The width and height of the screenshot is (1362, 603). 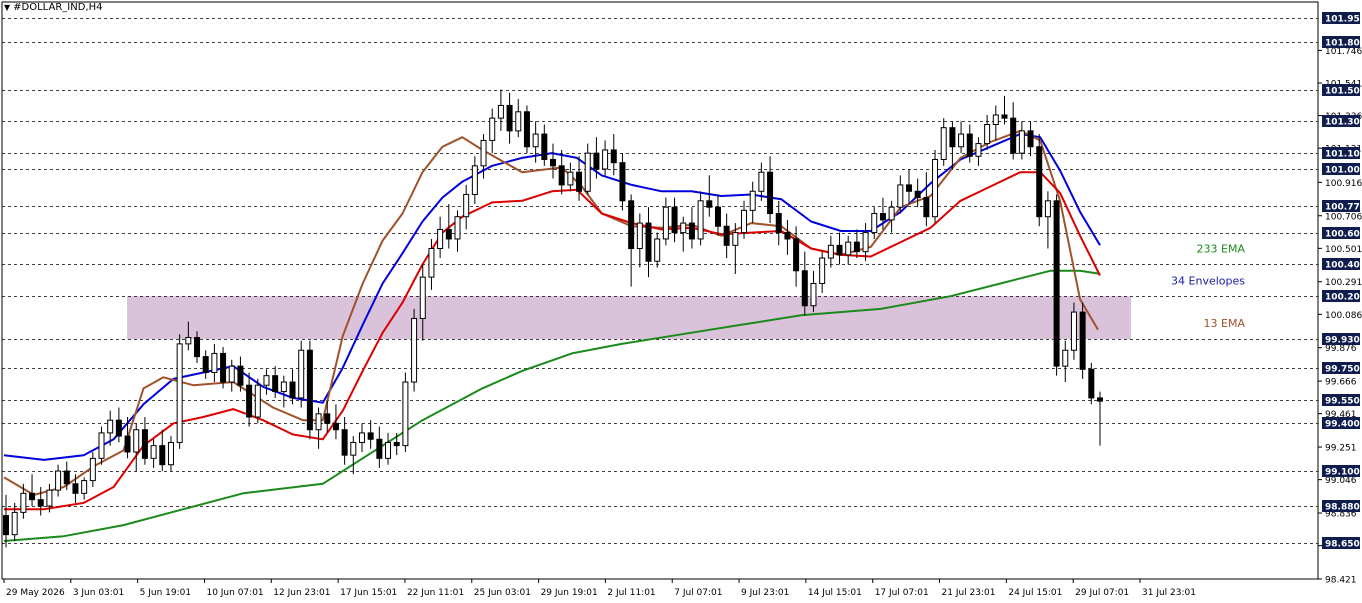 I want to click on time-tick-label: 31 Jul 23:01, so click(x=1169, y=593).